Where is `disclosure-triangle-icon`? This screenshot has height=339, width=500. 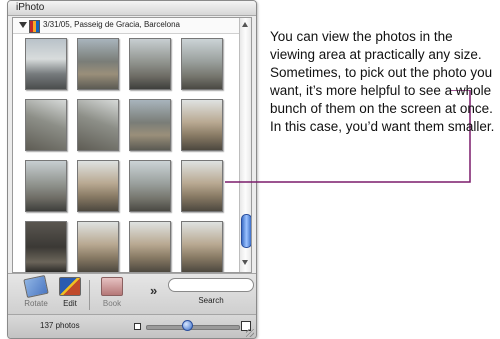
disclosure-triangle-icon is located at coordinates (23, 25).